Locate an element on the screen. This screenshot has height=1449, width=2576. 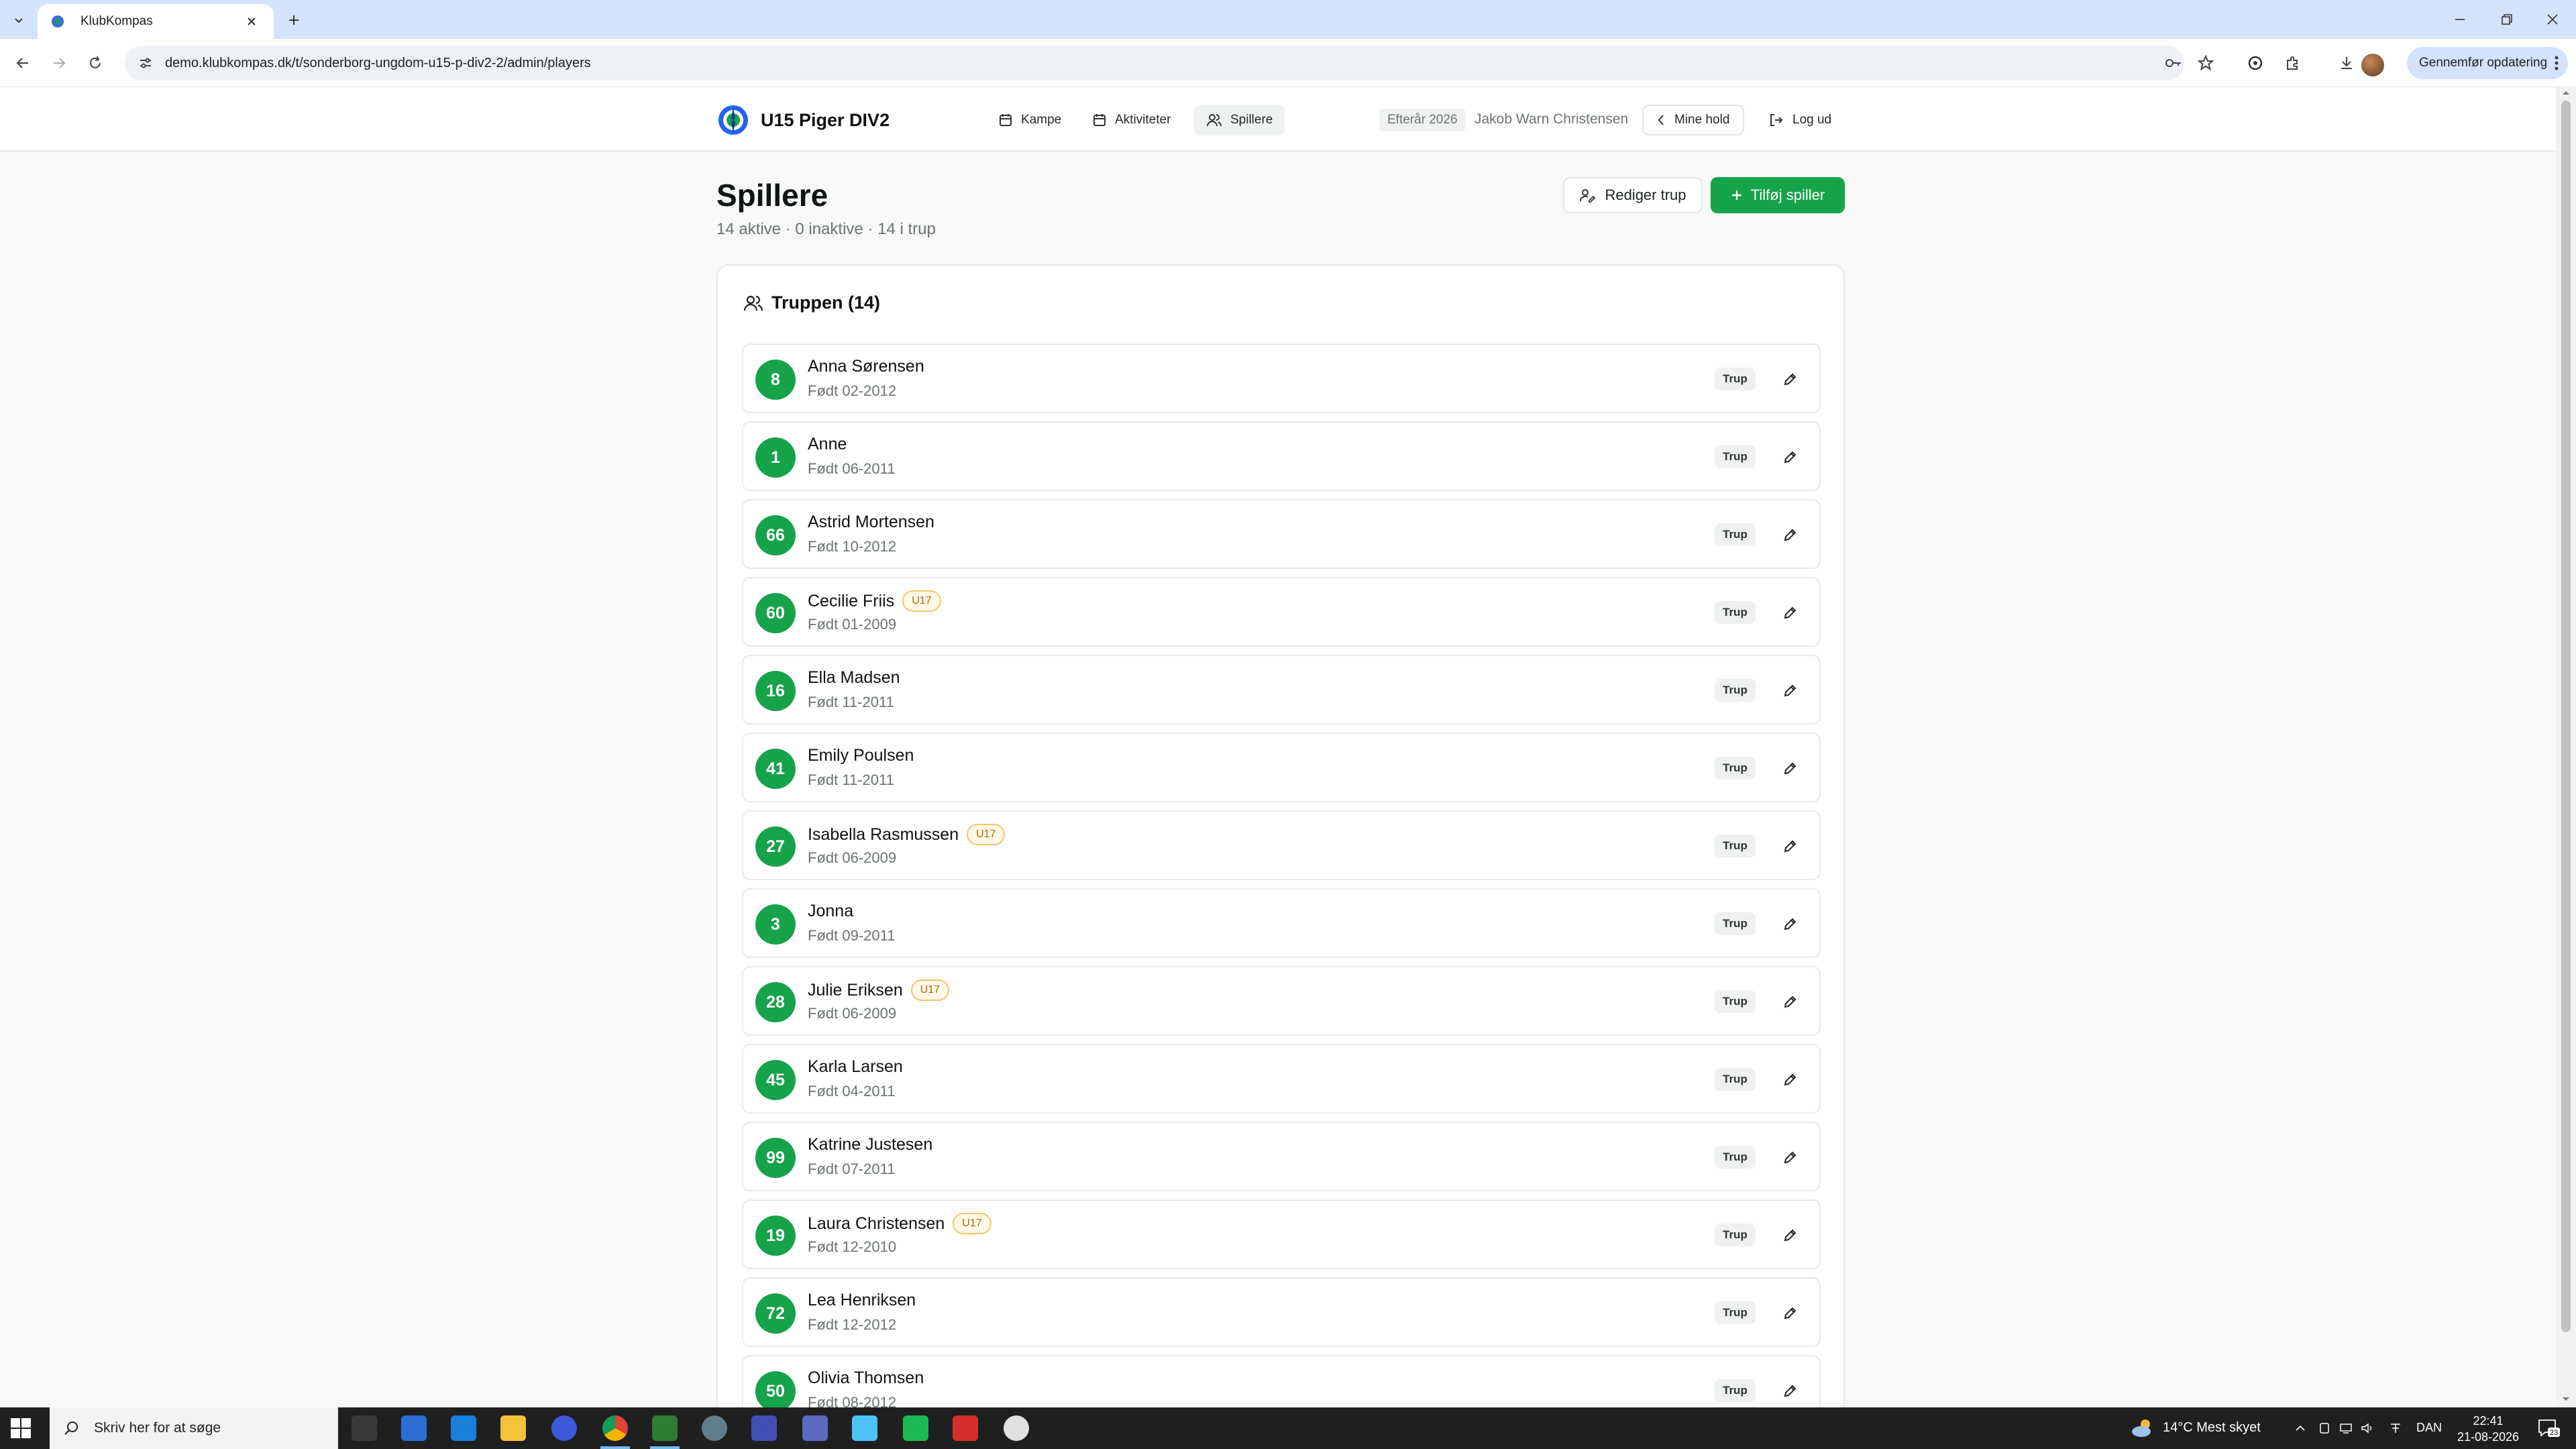
player-row: 27 Isabella Rasmussen U17 Født 06-2009 Trup is located at coordinates (1281, 845).